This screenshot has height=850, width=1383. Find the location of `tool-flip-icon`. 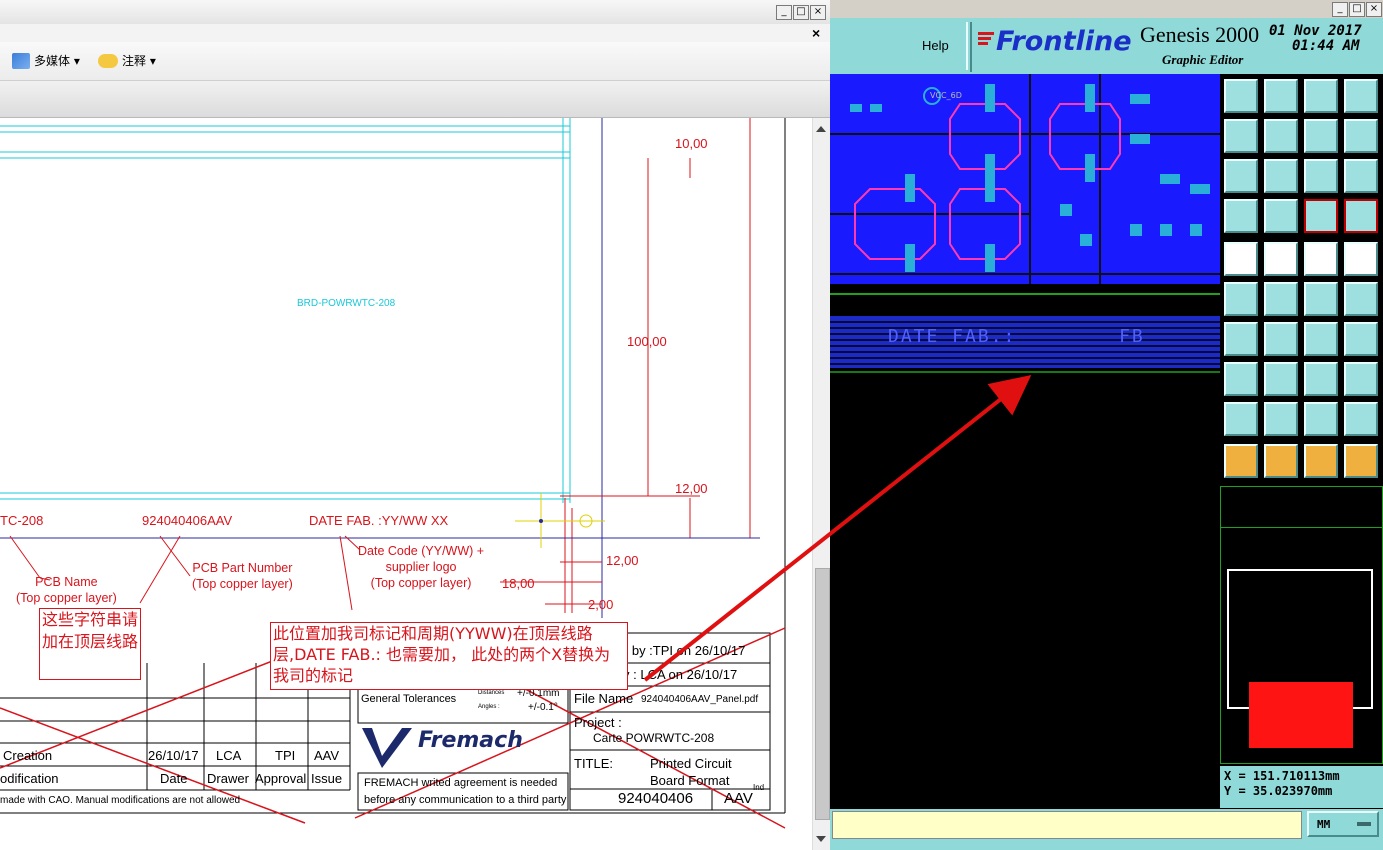

tool-flip-icon is located at coordinates (1361, 339).